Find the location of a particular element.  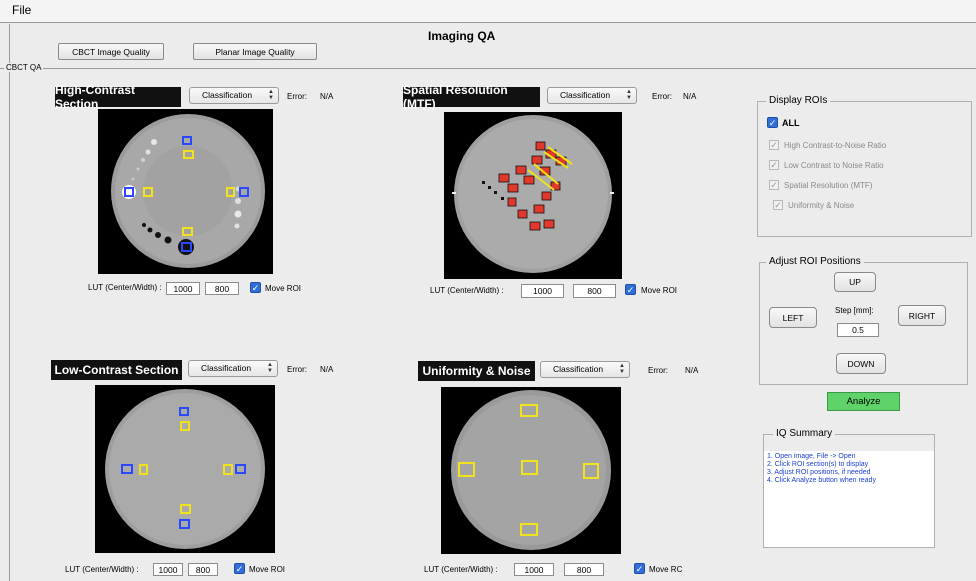

spatial-resolution-ct-image is located at coordinates (533, 195).